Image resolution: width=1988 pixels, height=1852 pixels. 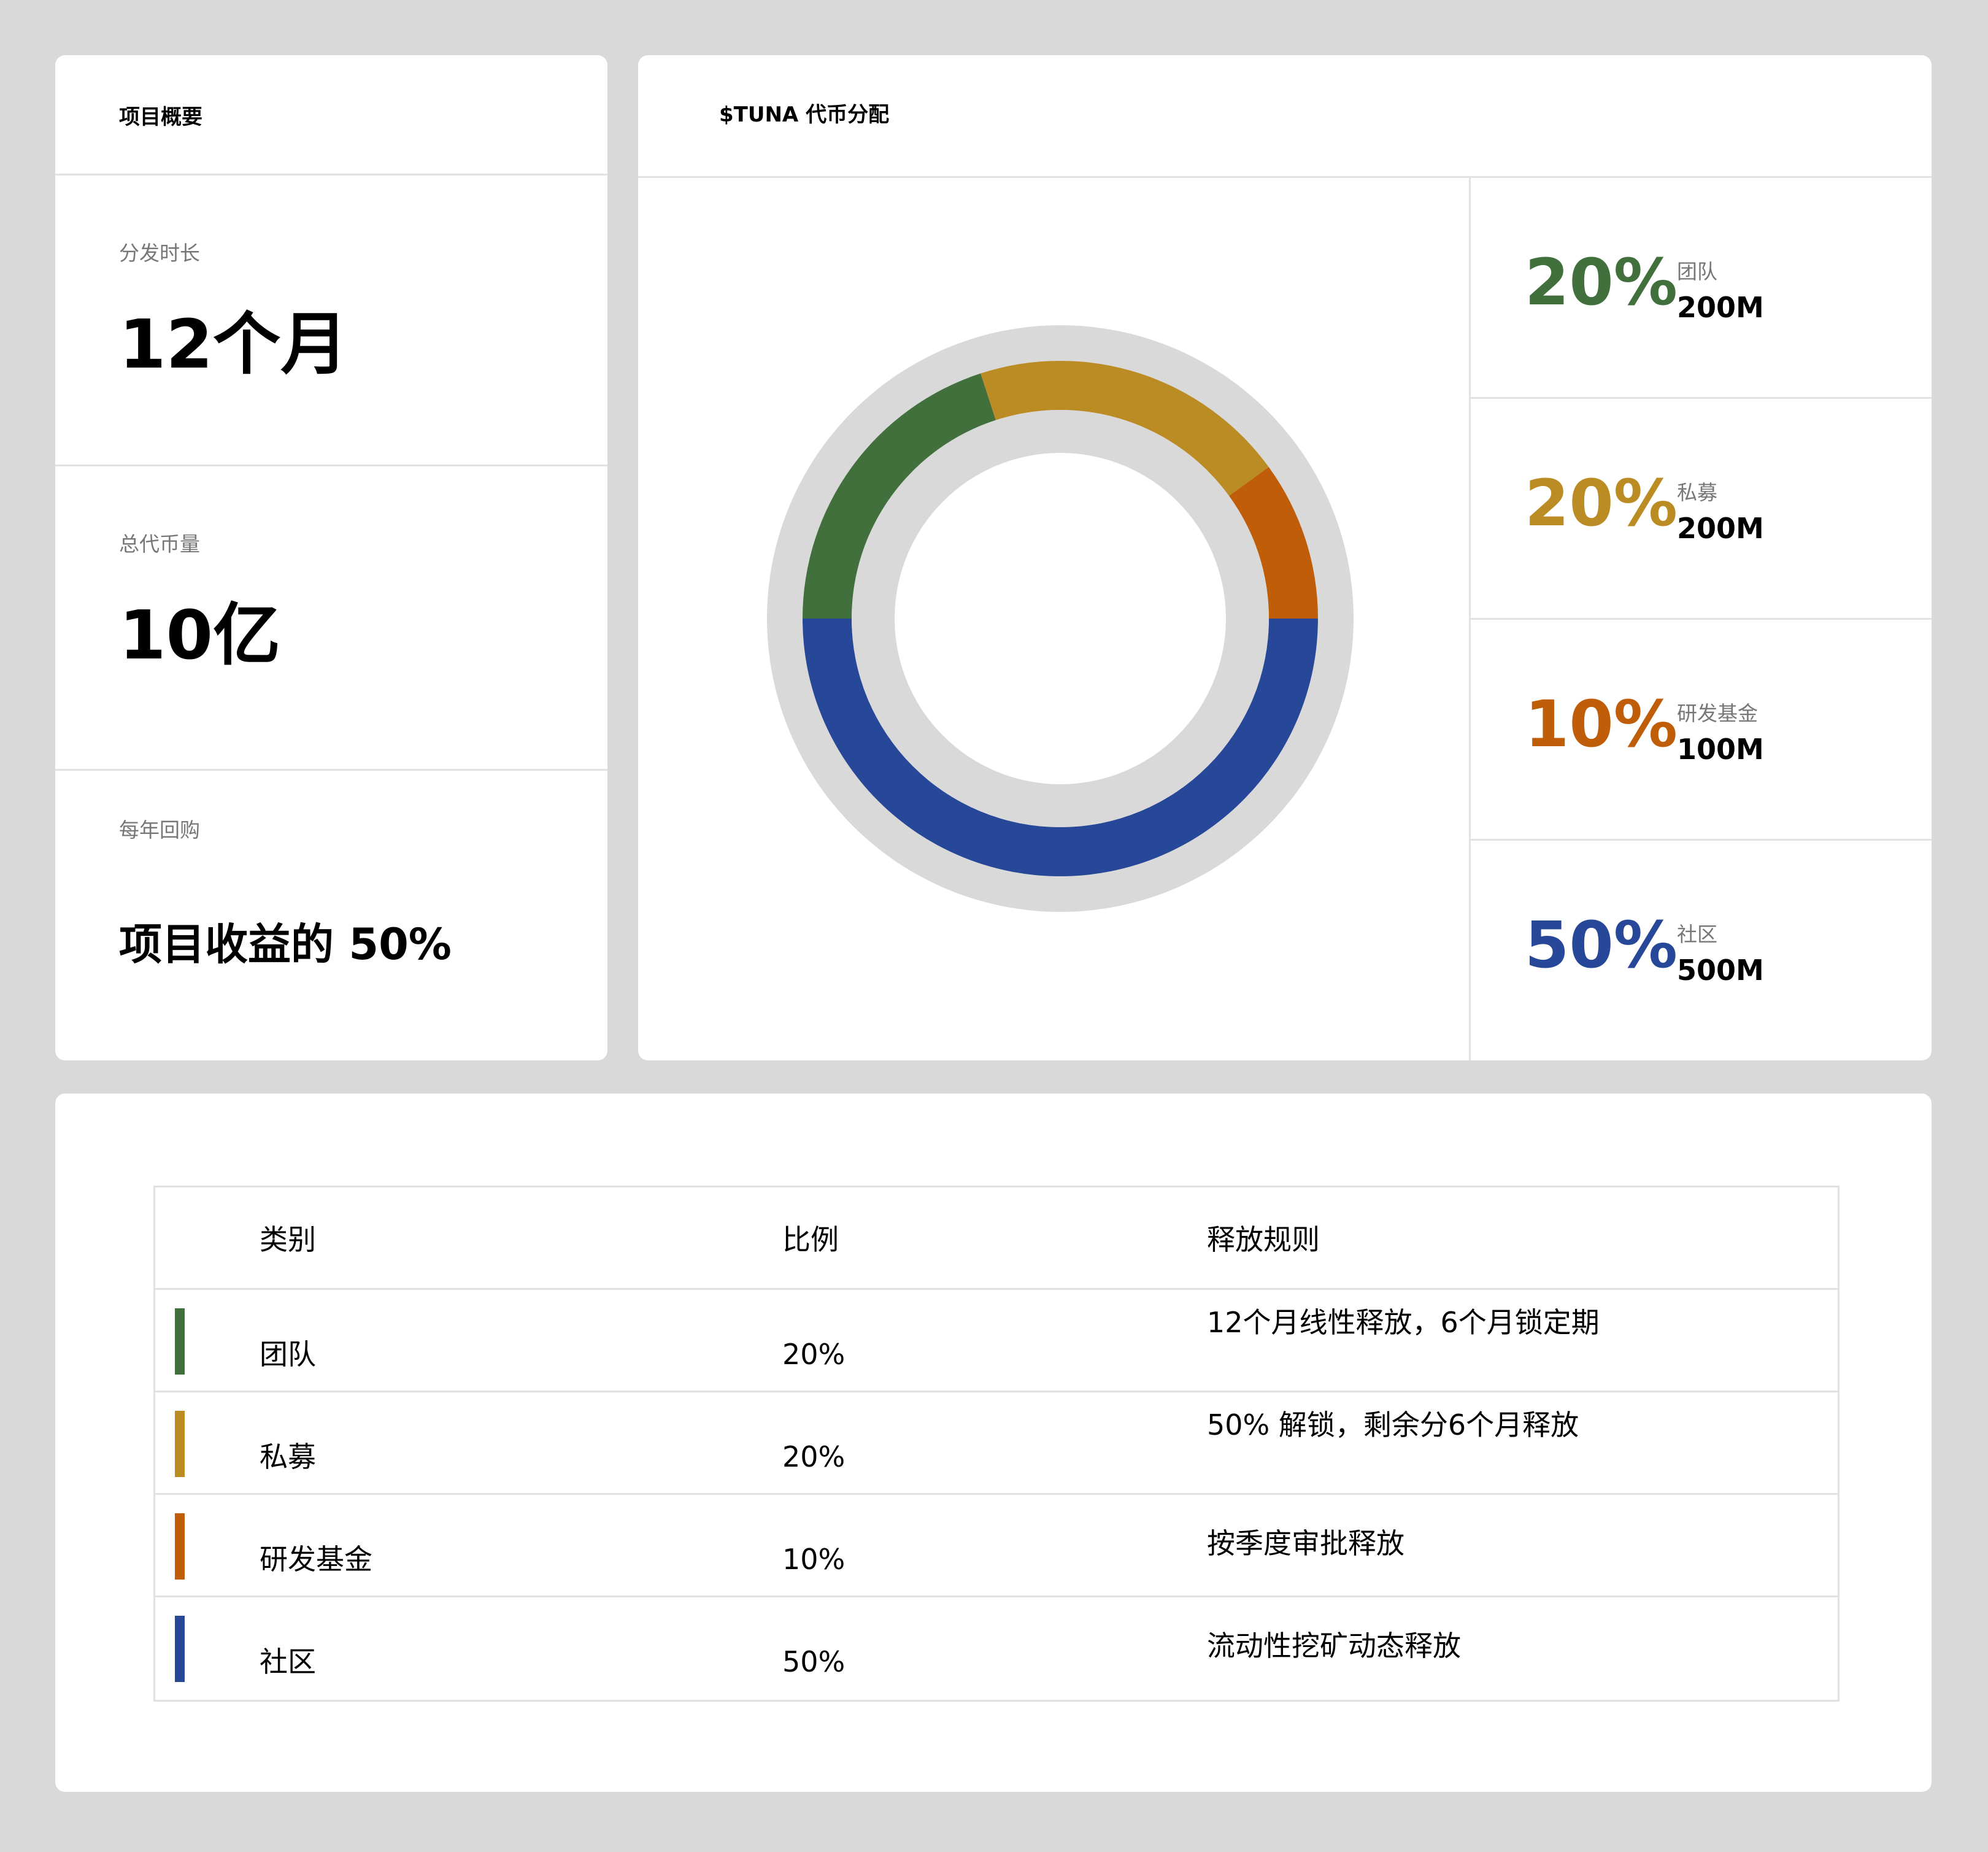 What do you see at coordinates (160, 544) in the screenshot?
I see `stat-label: 总代币量` at bounding box center [160, 544].